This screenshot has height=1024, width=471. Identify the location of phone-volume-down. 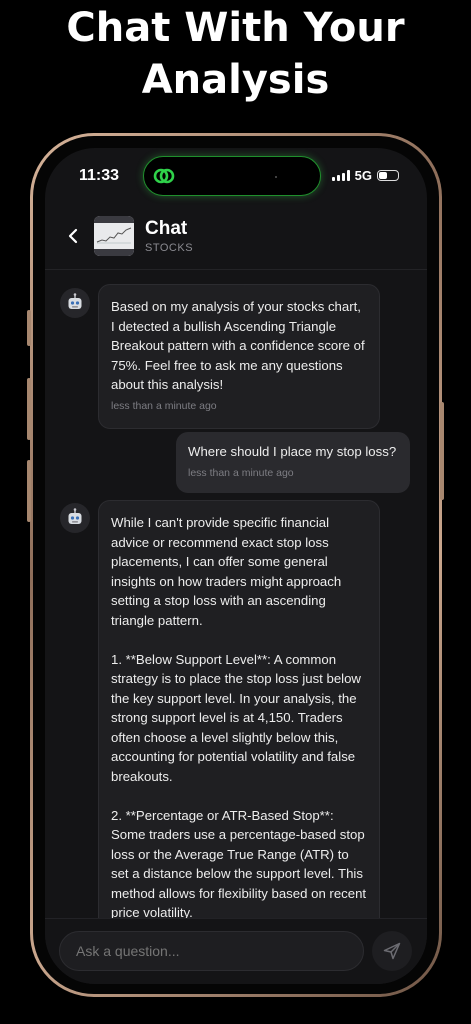
(29, 491).